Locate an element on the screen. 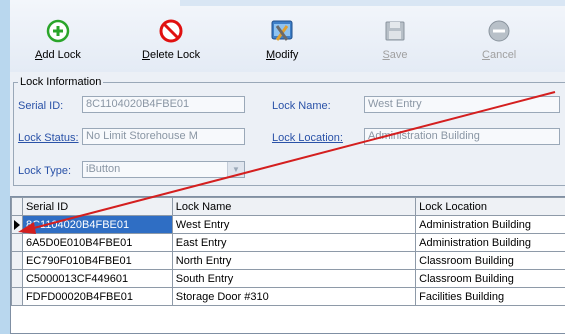 Image resolution: width=565 pixels, height=334 pixels. save-label: Save is located at coordinates (395, 55).